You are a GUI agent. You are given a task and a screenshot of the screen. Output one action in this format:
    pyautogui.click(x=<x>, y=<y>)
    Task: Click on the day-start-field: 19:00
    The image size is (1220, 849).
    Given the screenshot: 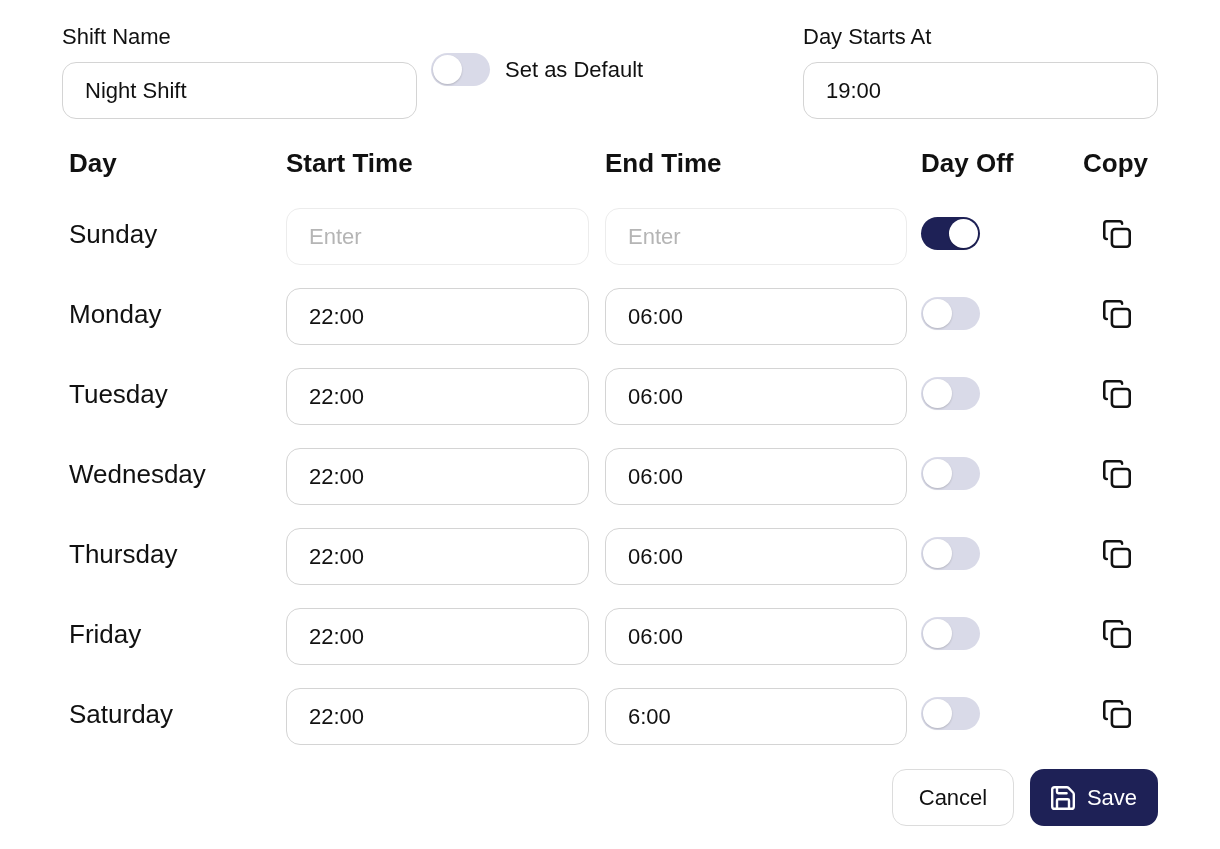 What is the action you would take?
    pyautogui.click(x=980, y=90)
    